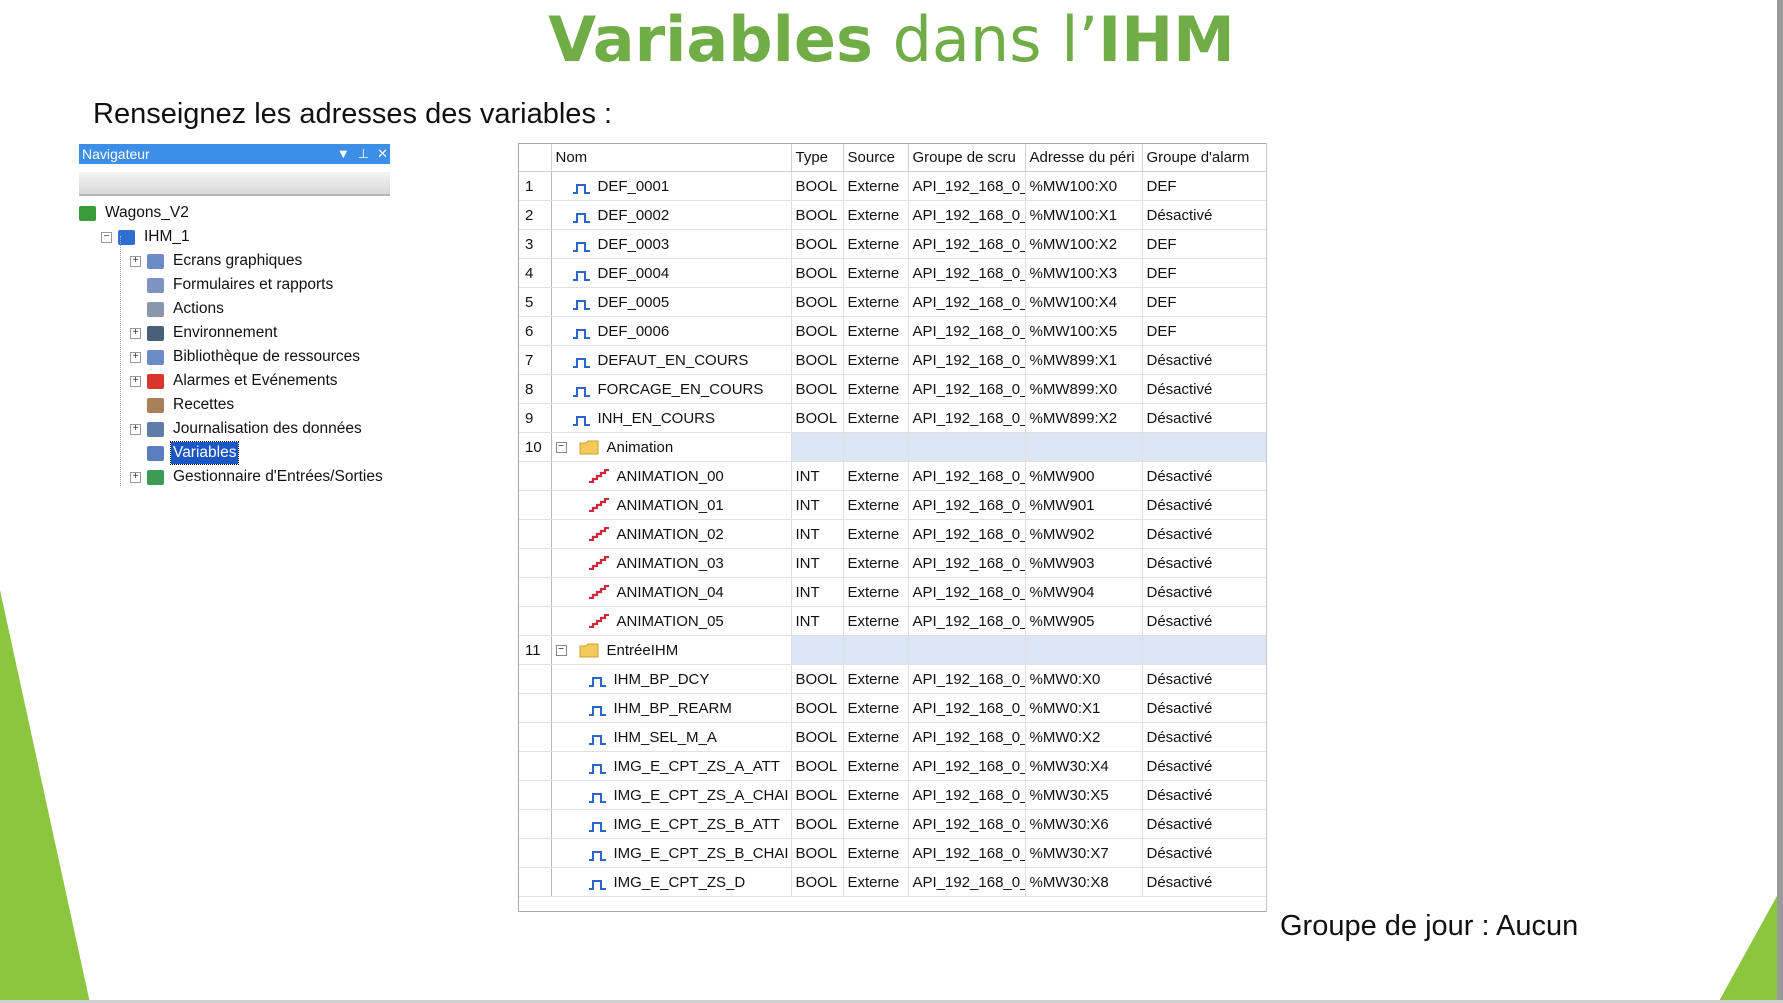  Describe the element at coordinates (671, 766) in the screenshot. I see `name-cell: IMG_E_CPT_ZS_A_ATT` at that location.